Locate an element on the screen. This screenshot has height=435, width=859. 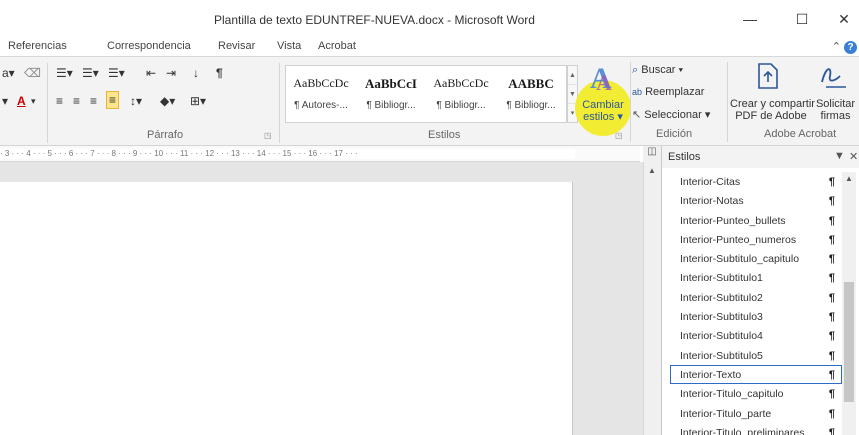
tab-revisar: Revisar is located at coordinates (236, 46).